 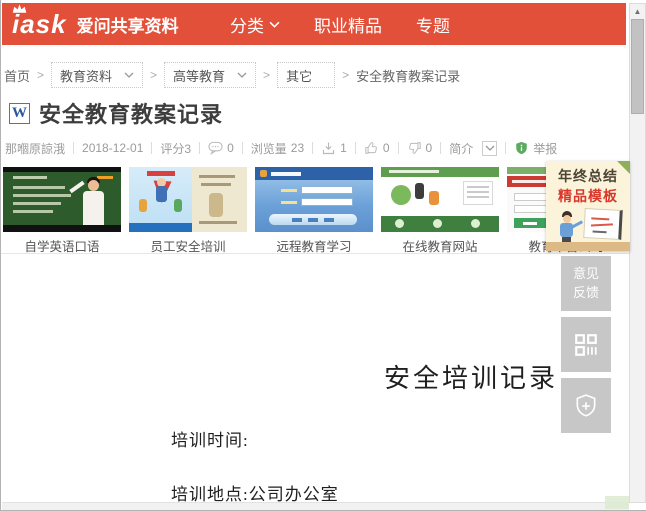 What do you see at coordinates (414, 148) in the screenshot?
I see `thumb-down-icon` at bounding box center [414, 148].